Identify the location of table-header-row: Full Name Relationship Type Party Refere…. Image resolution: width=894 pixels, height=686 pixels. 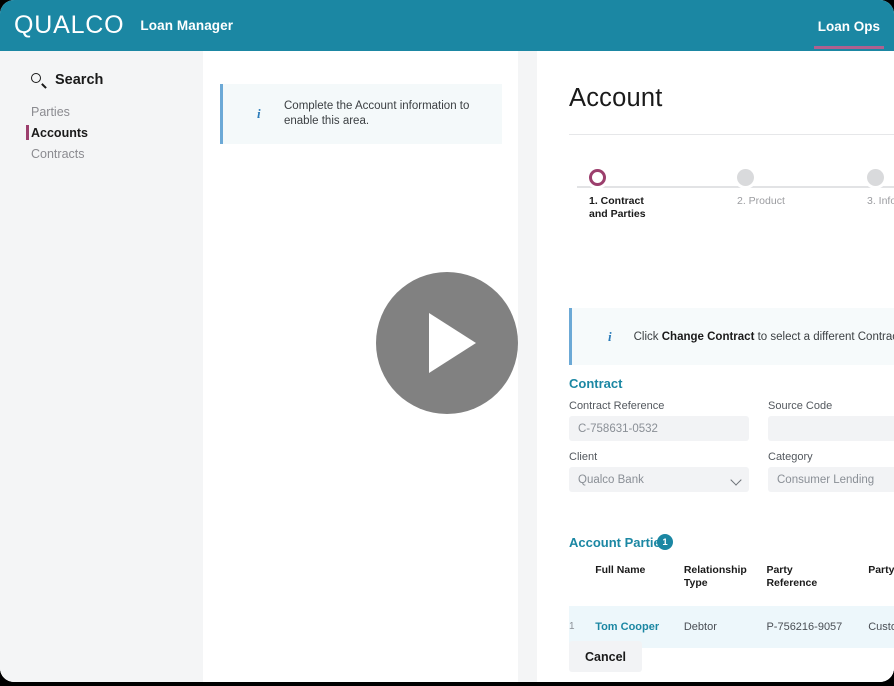
(731, 582).